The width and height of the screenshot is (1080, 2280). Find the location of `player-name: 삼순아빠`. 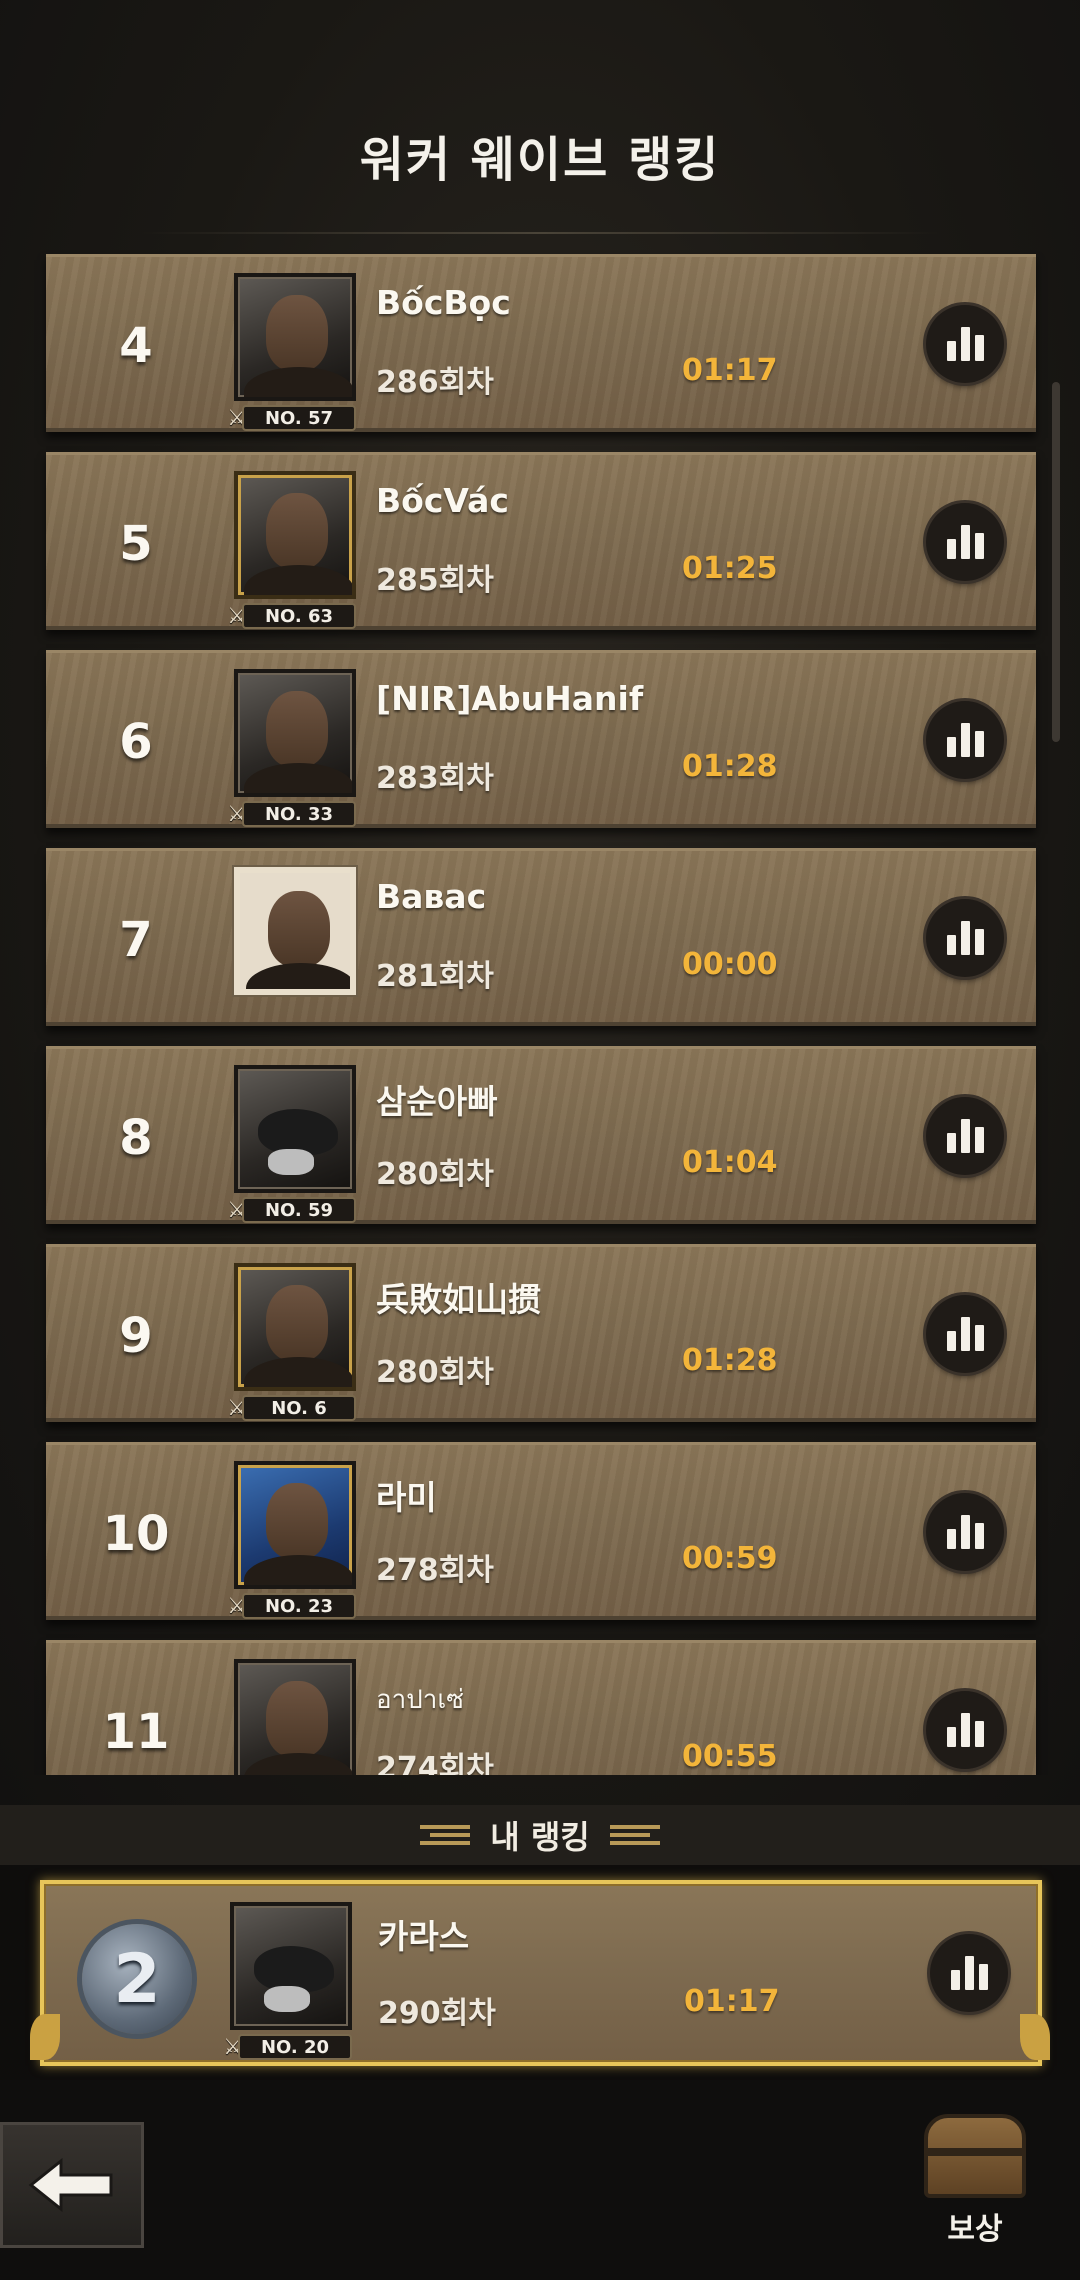

player-name: 삼순아빠 is located at coordinates (437, 1101).